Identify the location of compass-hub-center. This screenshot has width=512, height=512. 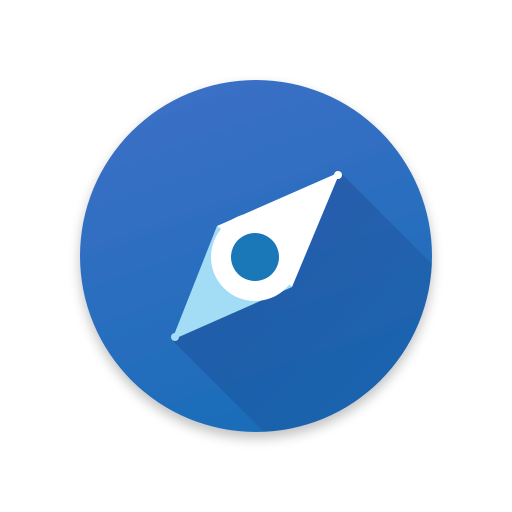
(255, 257).